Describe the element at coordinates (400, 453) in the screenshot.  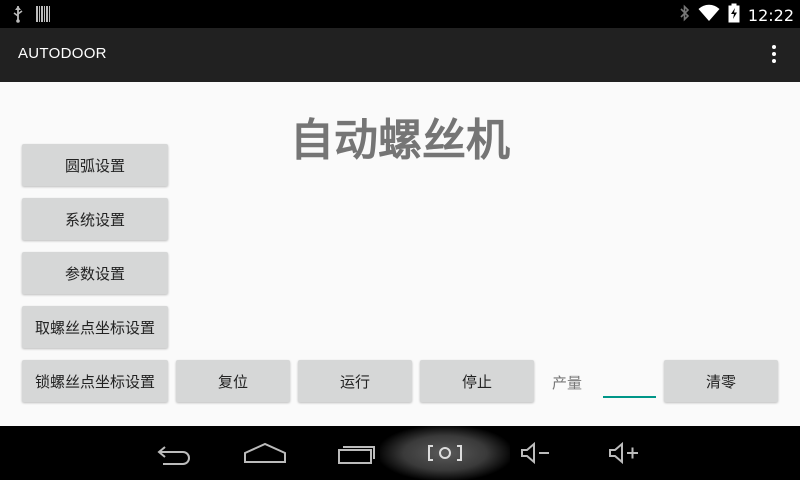
I see `navigation-bar` at that location.